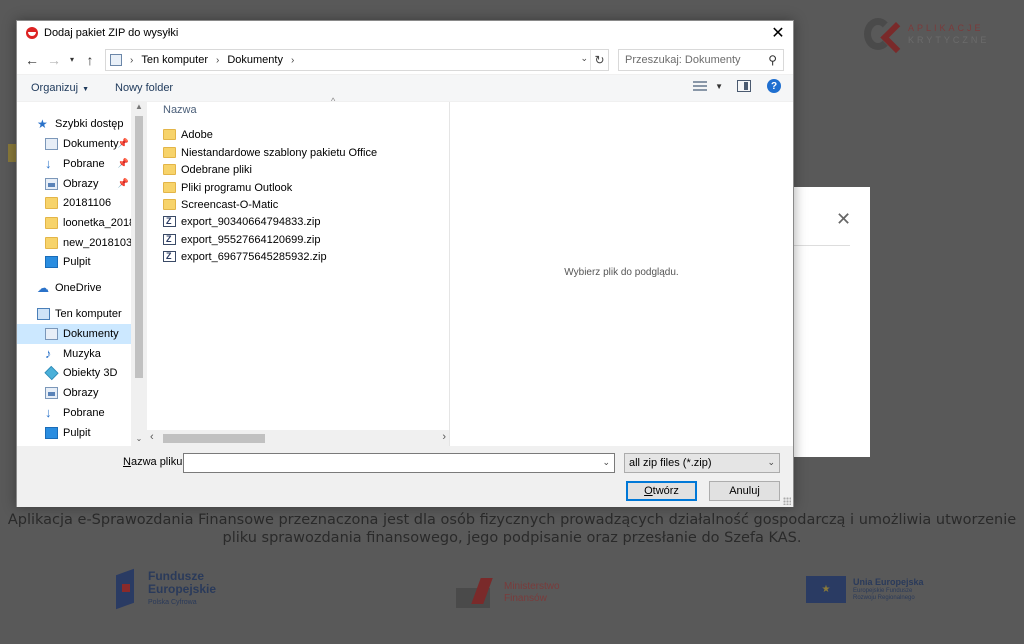  I want to click on list-item: export_90340664794833.zip, so click(241, 221).